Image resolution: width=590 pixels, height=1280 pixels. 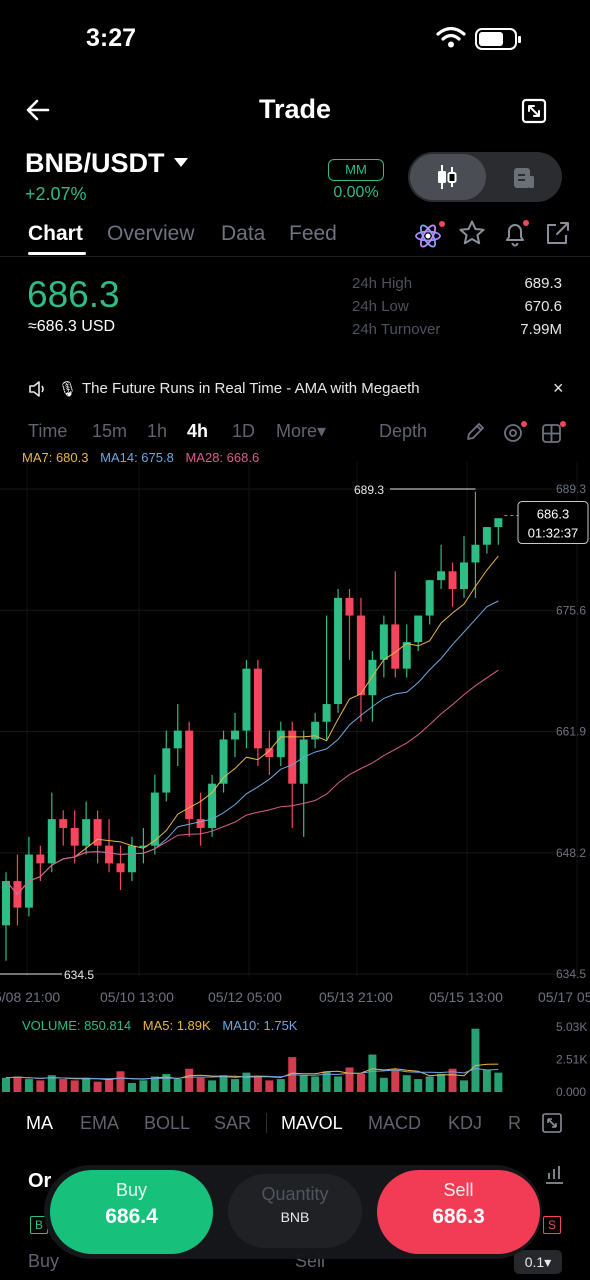 I want to click on y-tick-label: 675.6, so click(x=571, y=610).